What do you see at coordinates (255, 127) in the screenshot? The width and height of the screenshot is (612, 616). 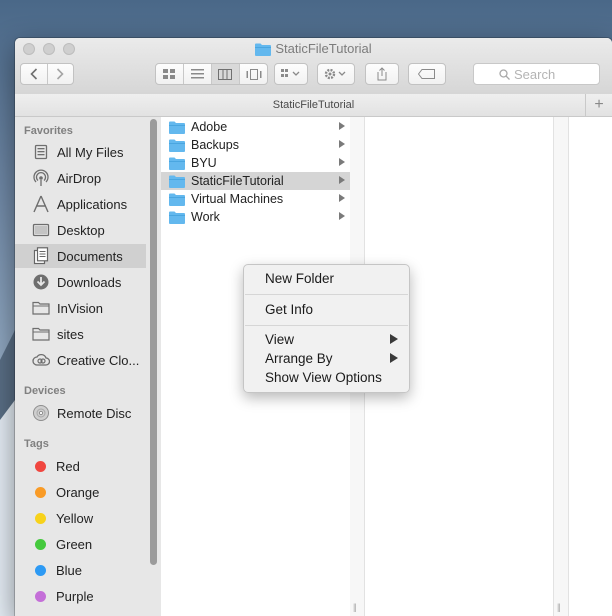 I see `list-item-adobe: Adobe` at bounding box center [255, 127].